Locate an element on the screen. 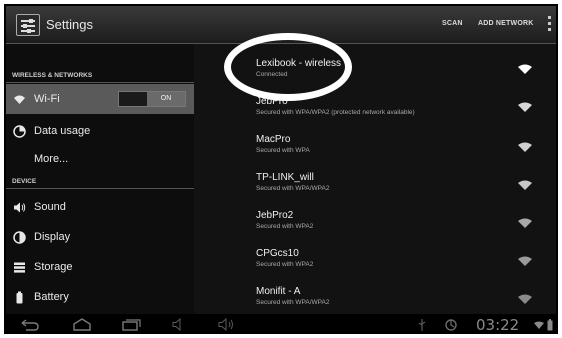  home-icon is located at coordinates (82, 324).